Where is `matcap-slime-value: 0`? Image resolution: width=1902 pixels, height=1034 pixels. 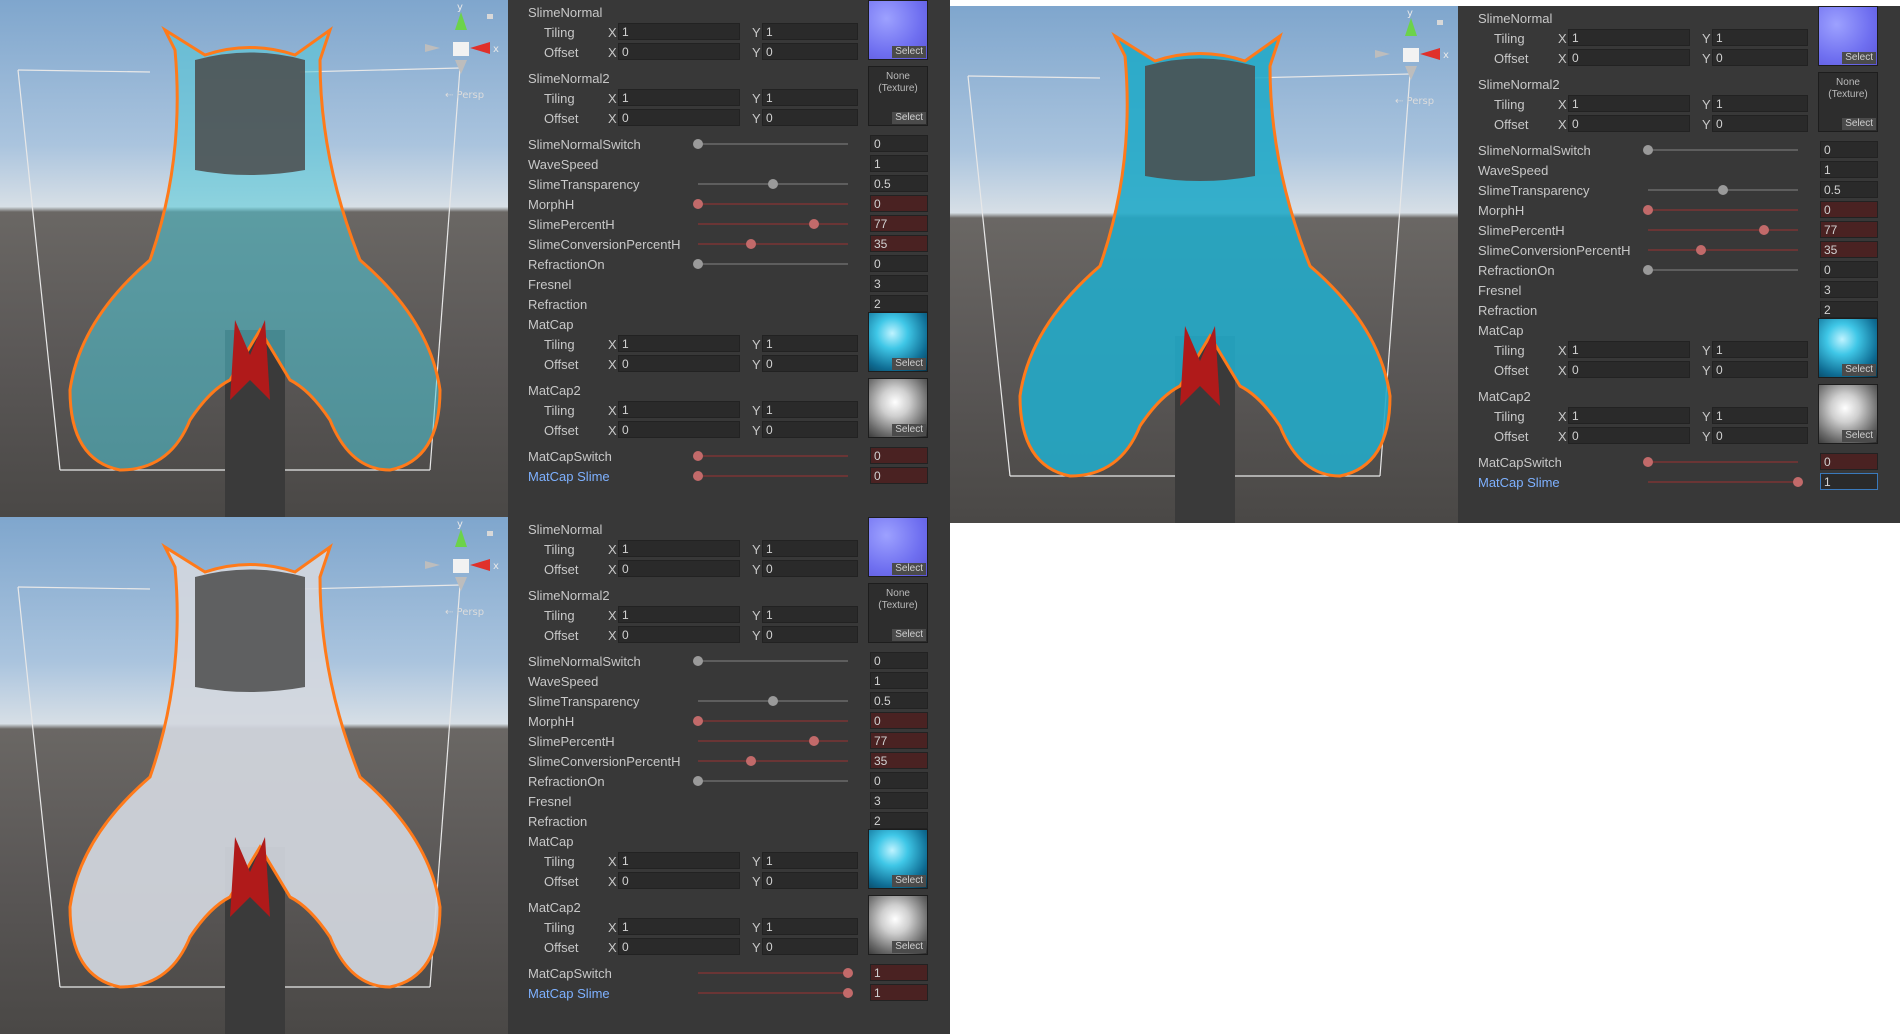 matcap-slime-value: 0 is located at coordinates (899, 475).